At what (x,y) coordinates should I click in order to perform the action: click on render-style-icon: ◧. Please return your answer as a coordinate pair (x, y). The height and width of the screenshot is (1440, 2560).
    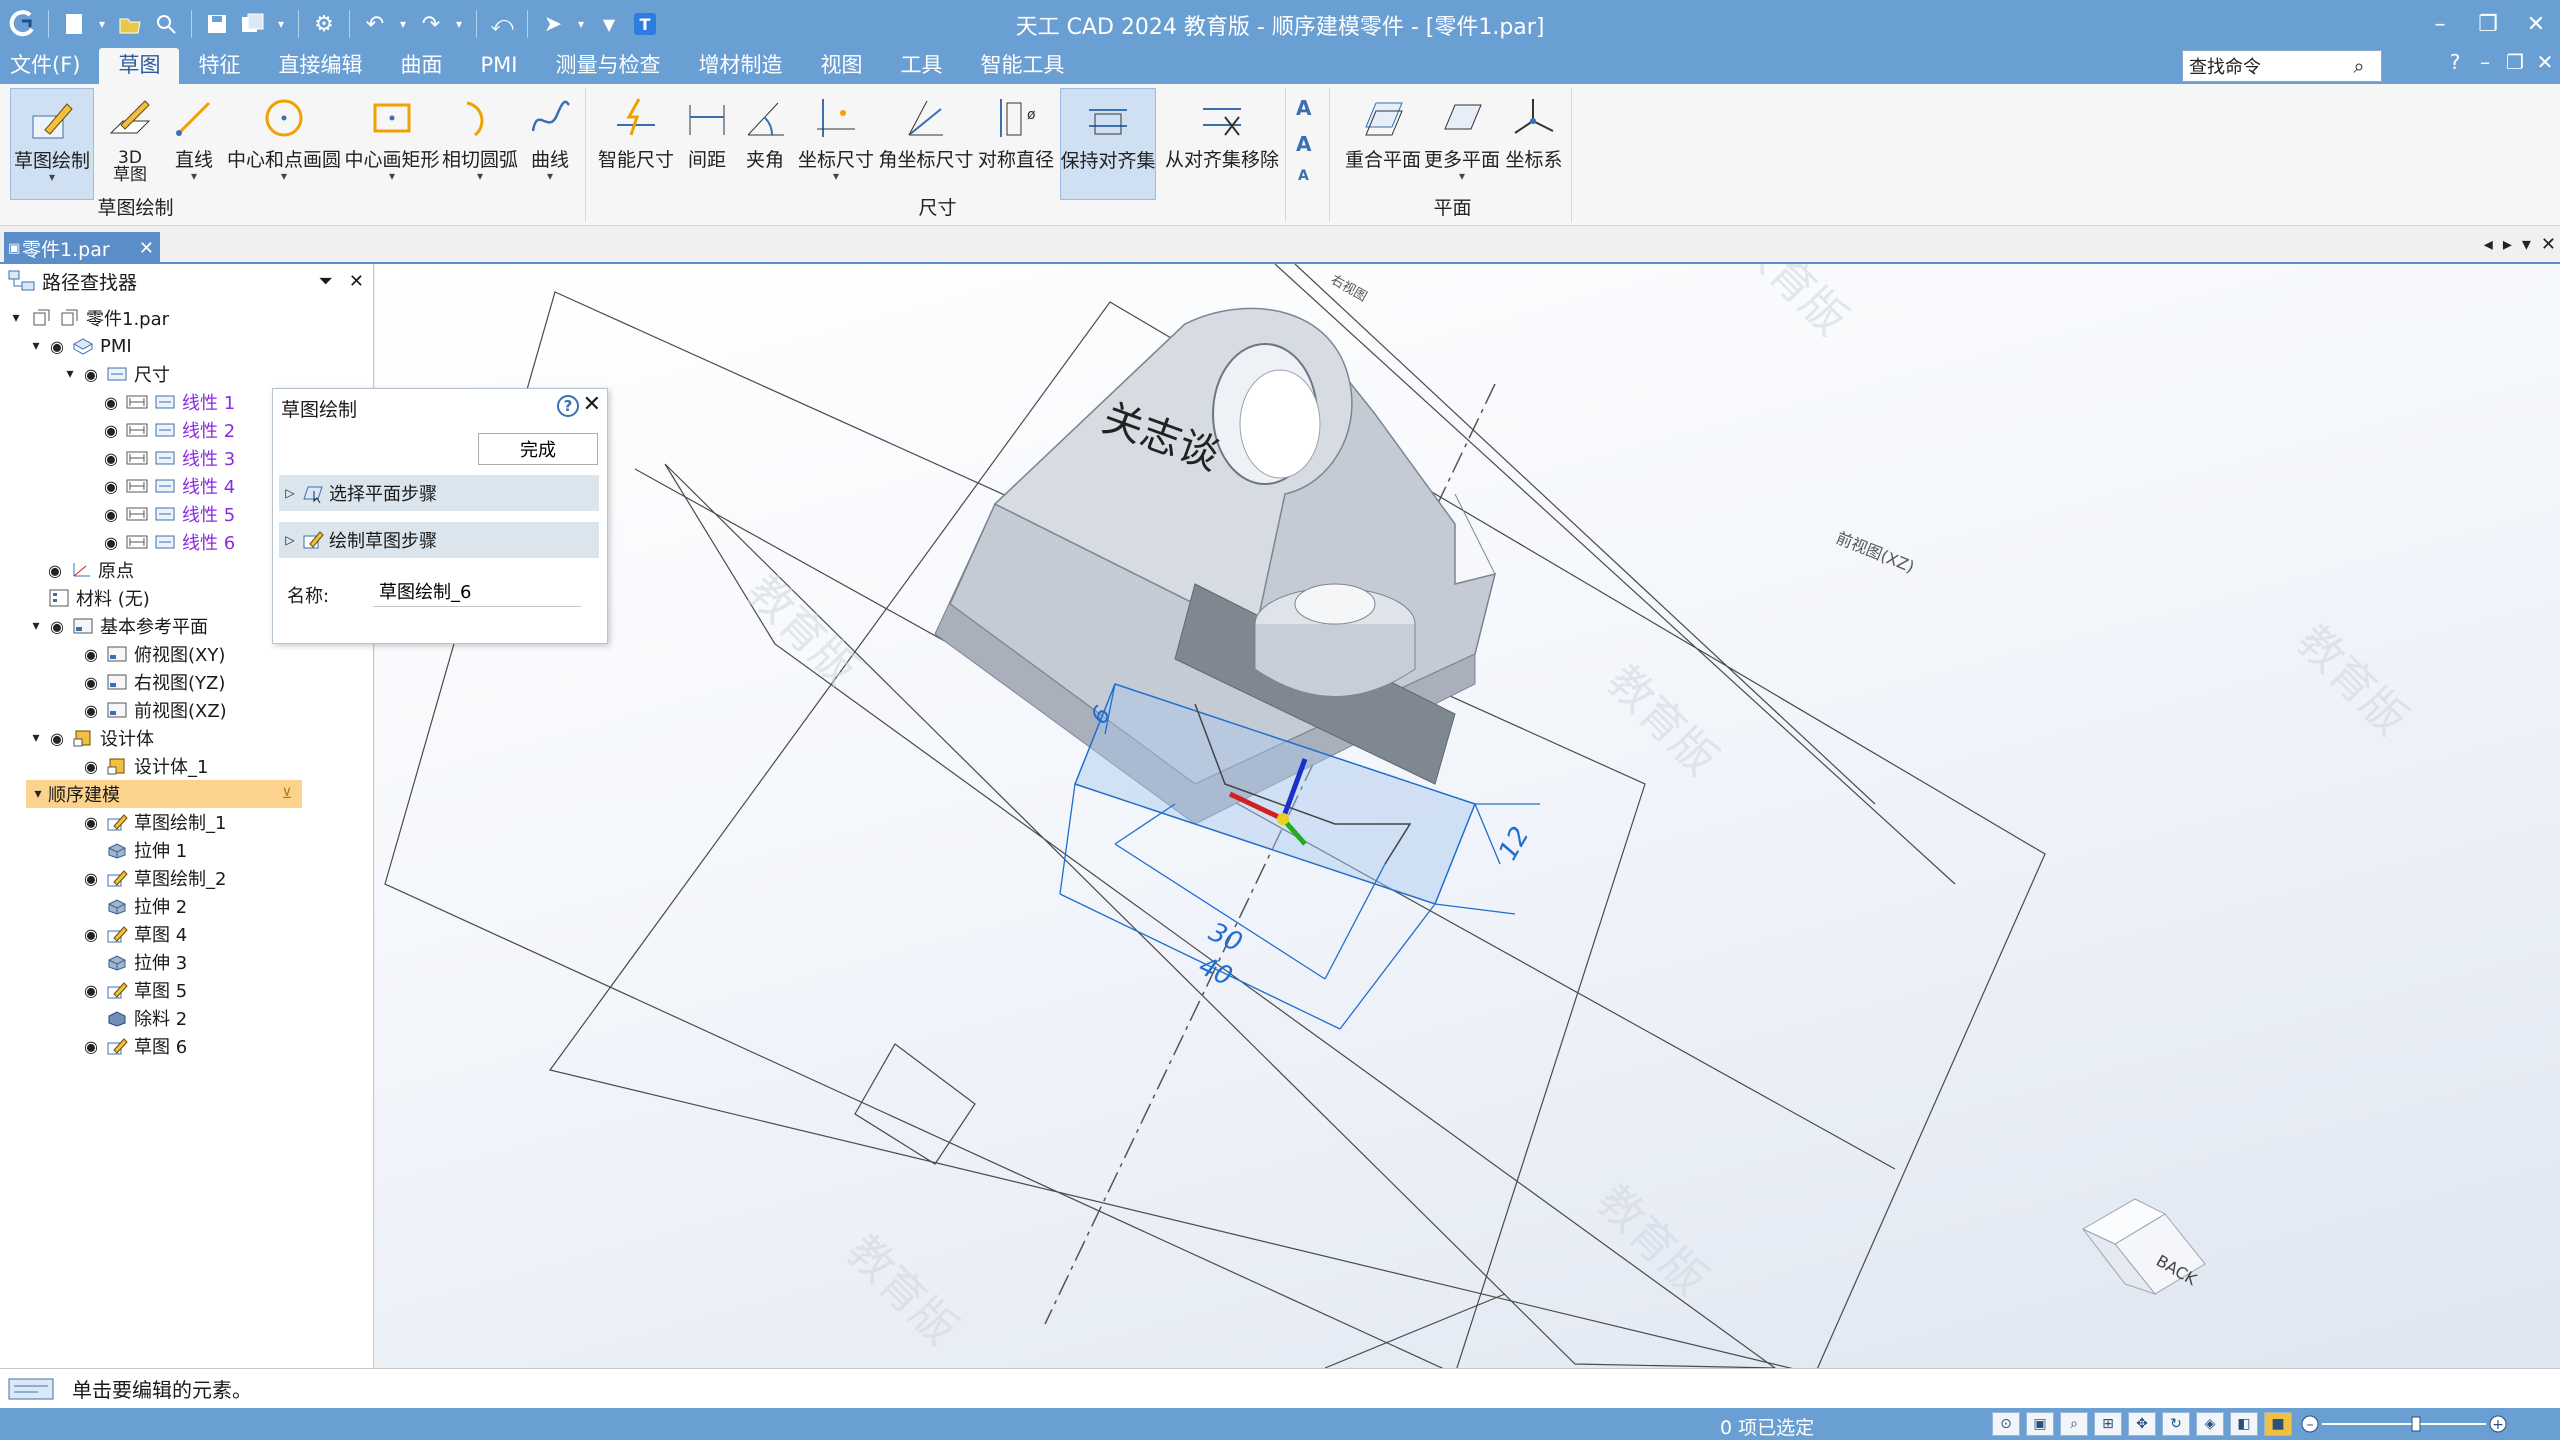
    Looking at the image, I should click on (2244, 1424).